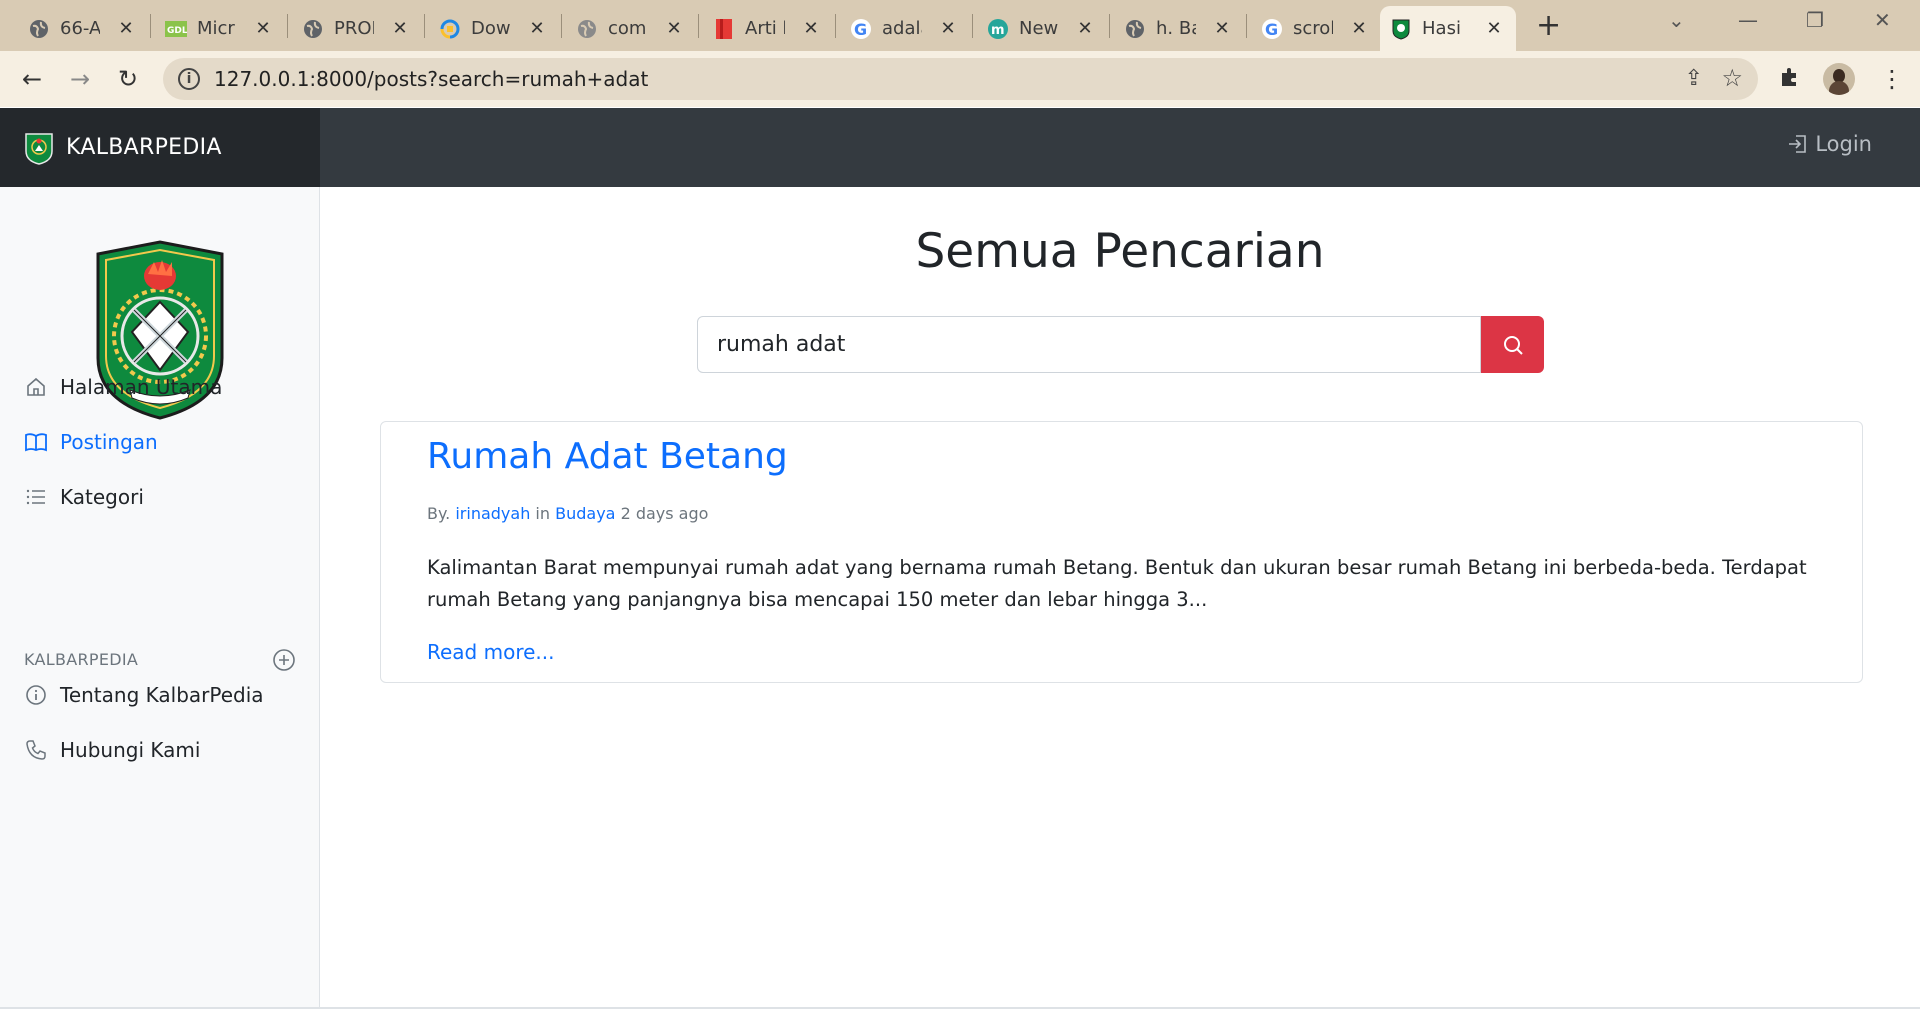  I want to click on tab-title: h. Ba, so click(1176, 28).